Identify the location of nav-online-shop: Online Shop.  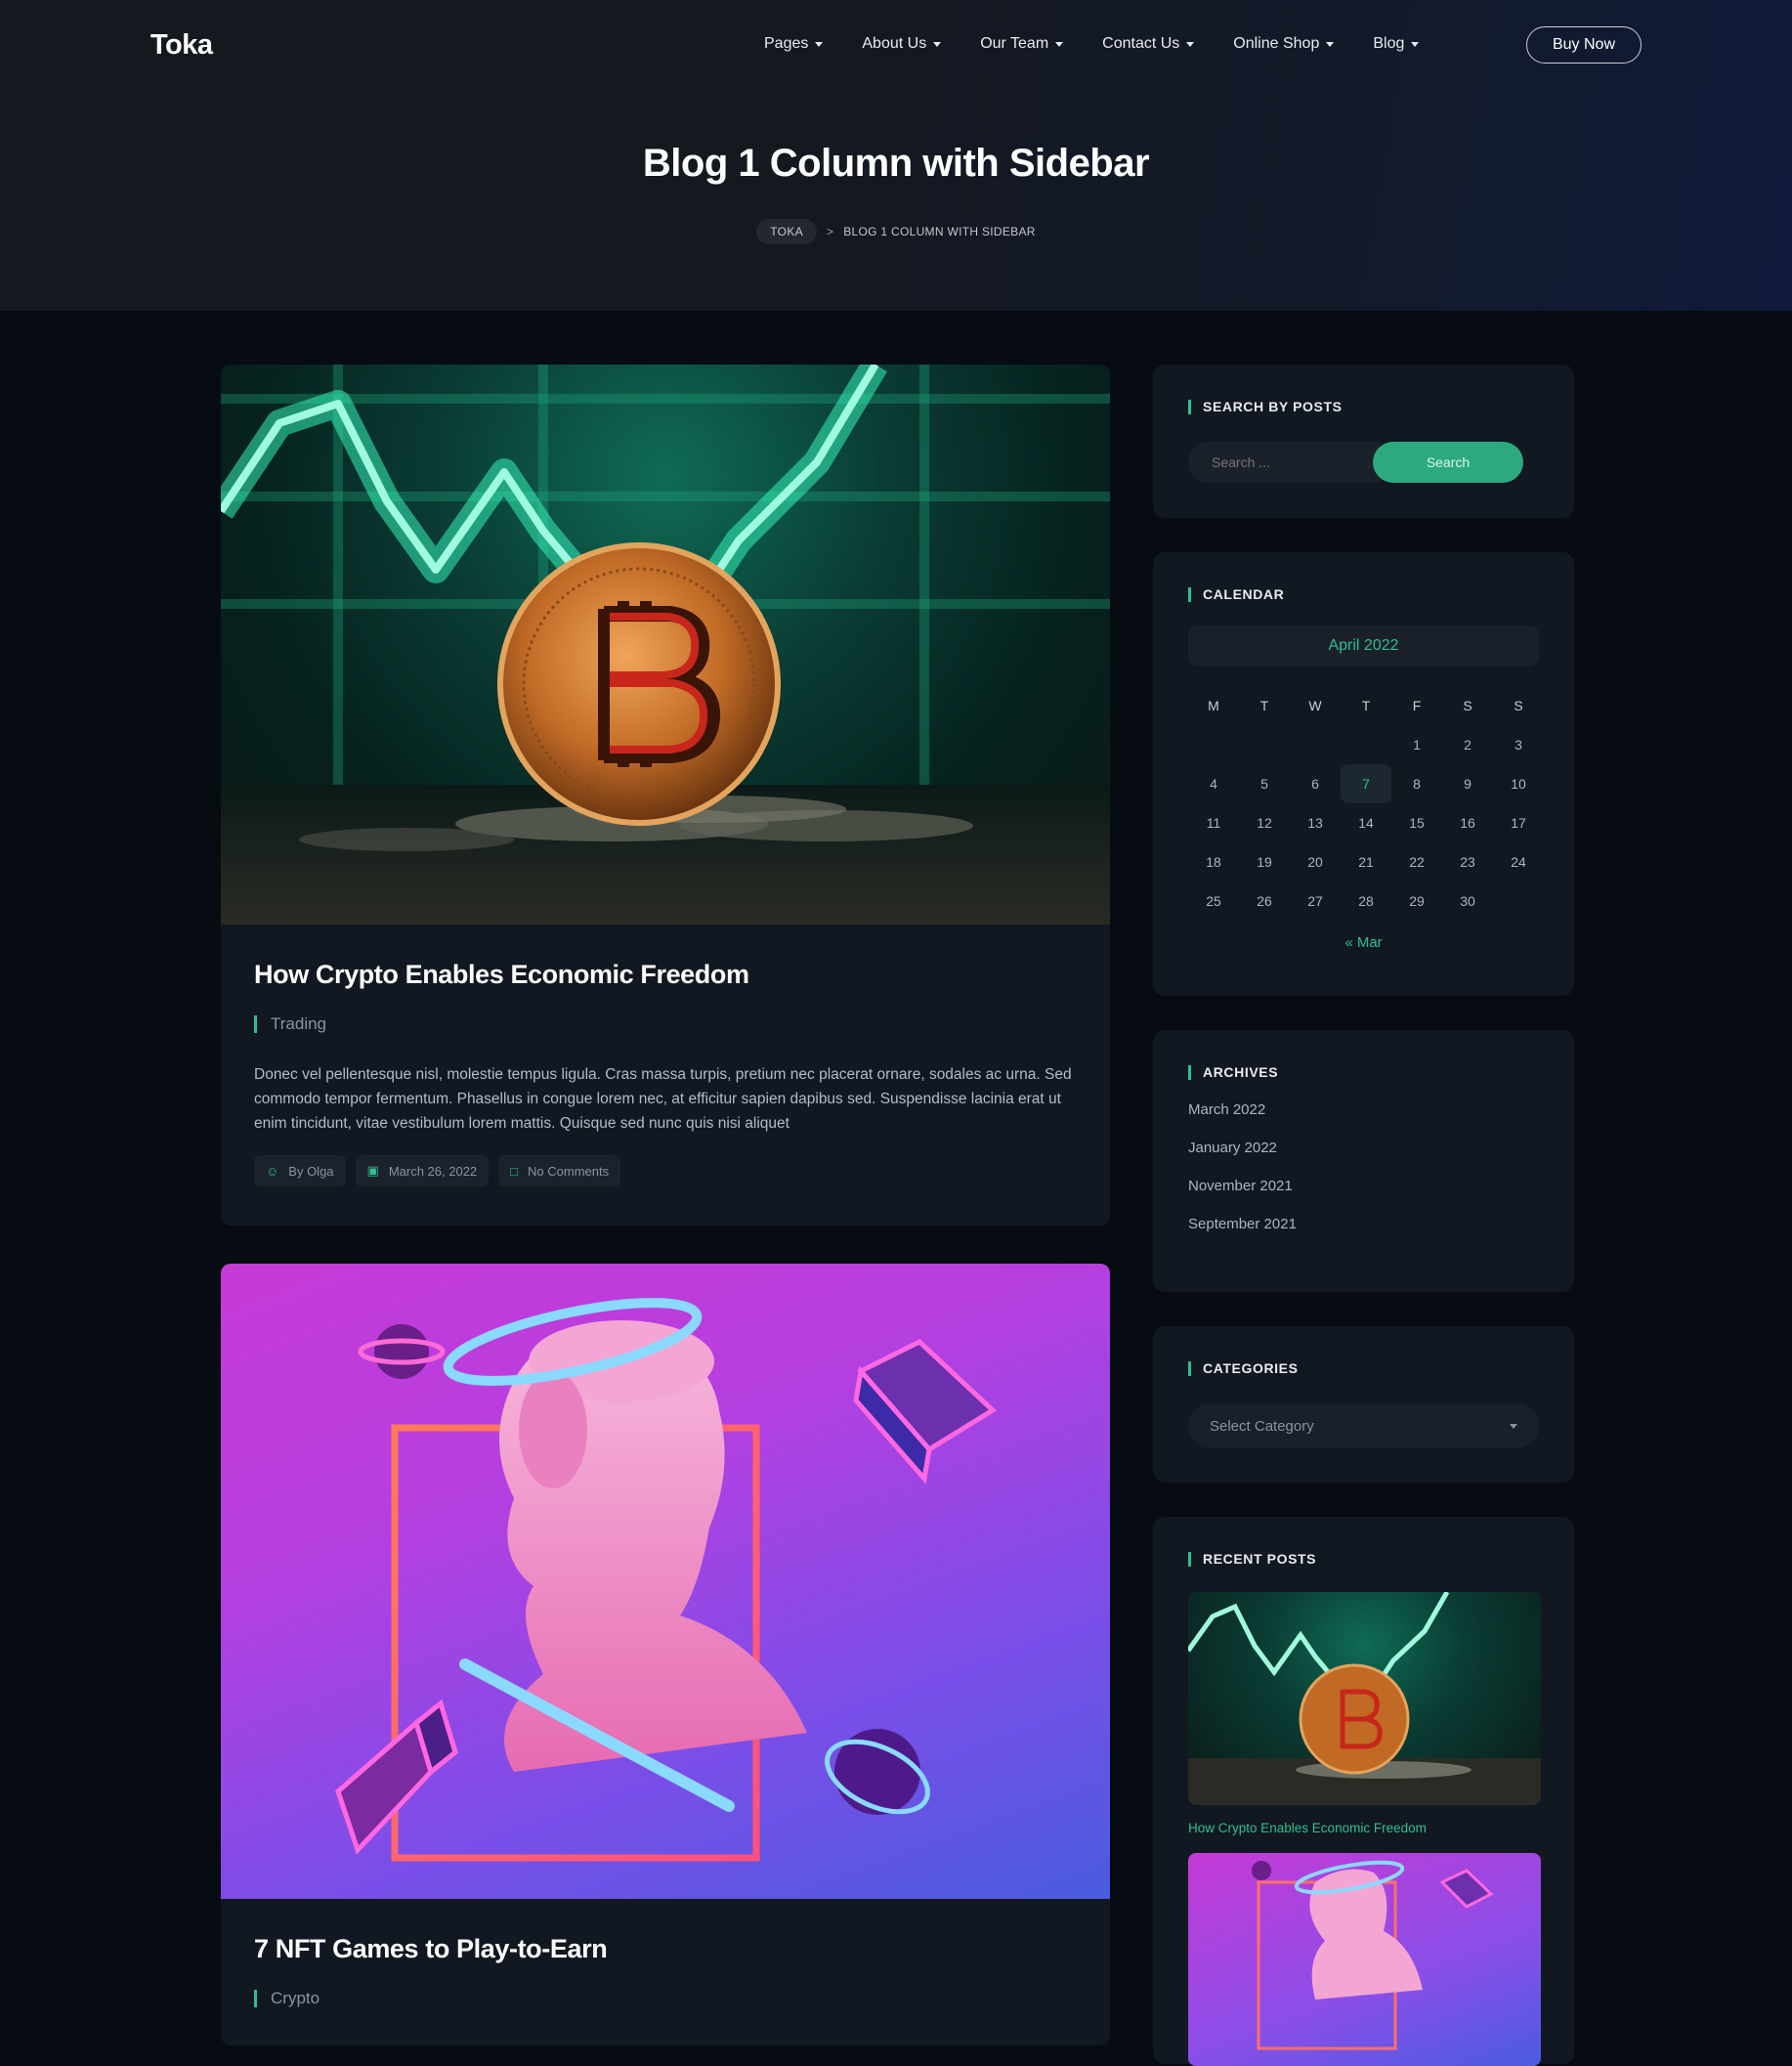
(1284, 44).